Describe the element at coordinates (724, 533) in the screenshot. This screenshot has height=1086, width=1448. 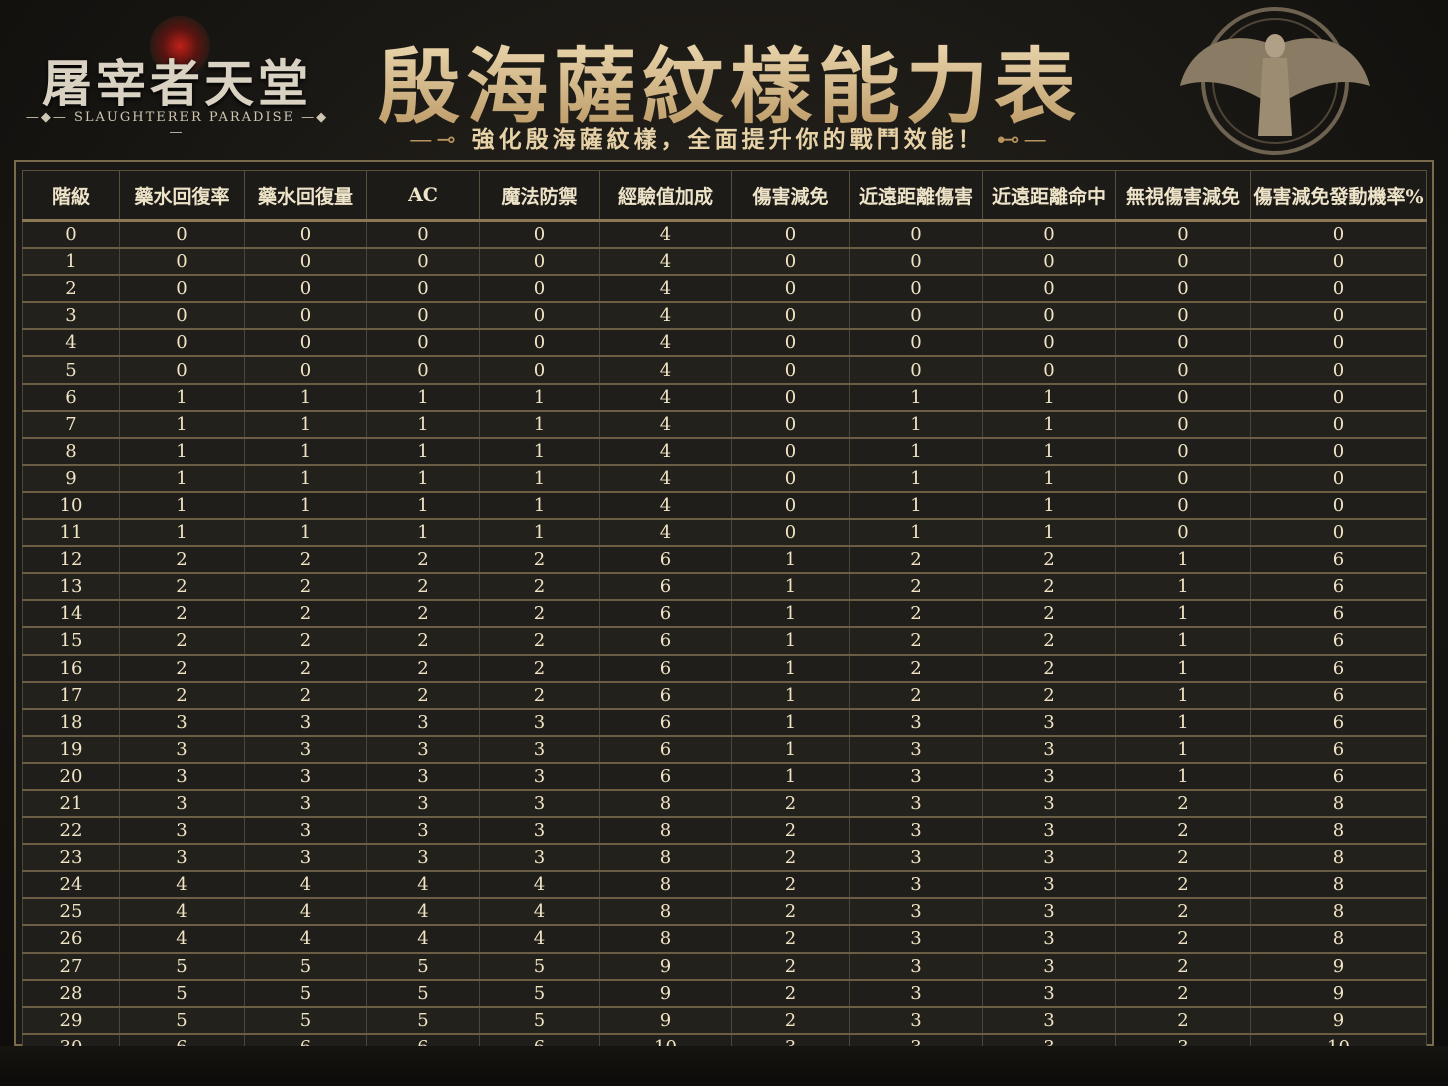
I see `table-row: 11 1 1 1 1 4 0 1 1 0 0` at that location.